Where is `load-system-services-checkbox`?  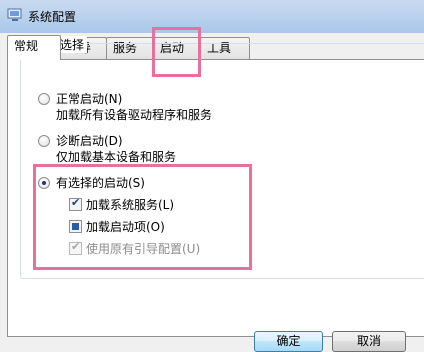 load-system-services-checkbox is located at coordinates (75, 203).